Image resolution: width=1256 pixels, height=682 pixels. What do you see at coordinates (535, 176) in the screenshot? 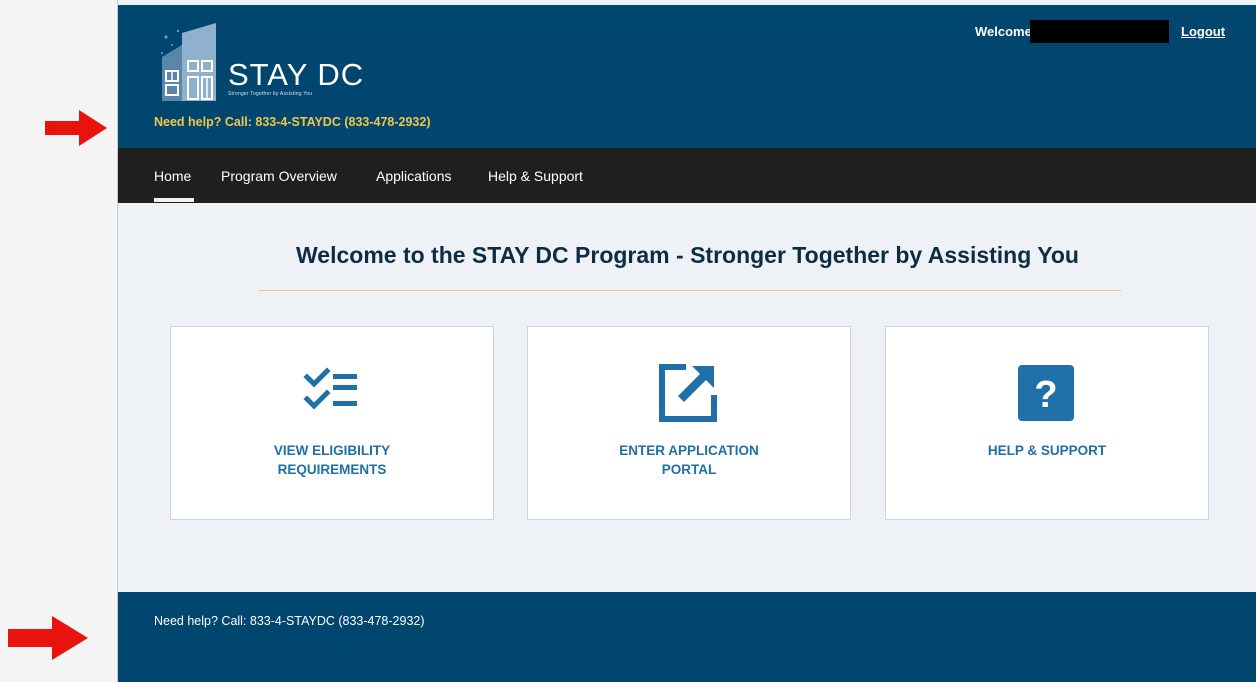
I see `nav-help-support: Help & Support` at bounding box center [535, 176].